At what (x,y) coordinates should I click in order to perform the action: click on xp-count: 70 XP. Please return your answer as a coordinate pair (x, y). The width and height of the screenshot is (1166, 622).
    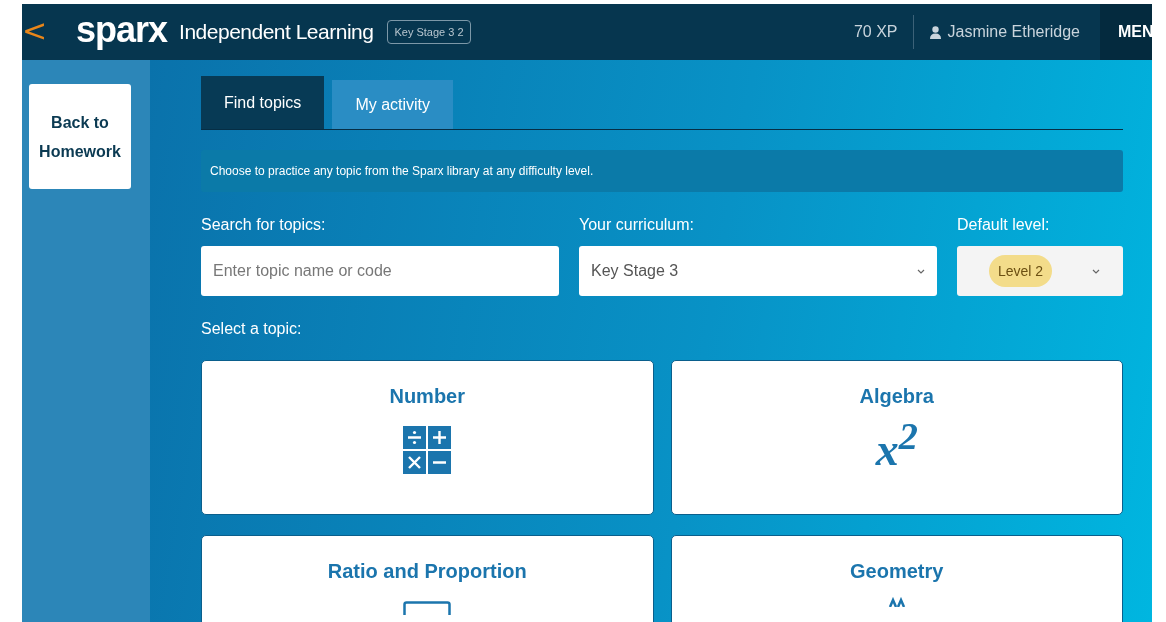
    Looking at the image, I should click on (875, 32).